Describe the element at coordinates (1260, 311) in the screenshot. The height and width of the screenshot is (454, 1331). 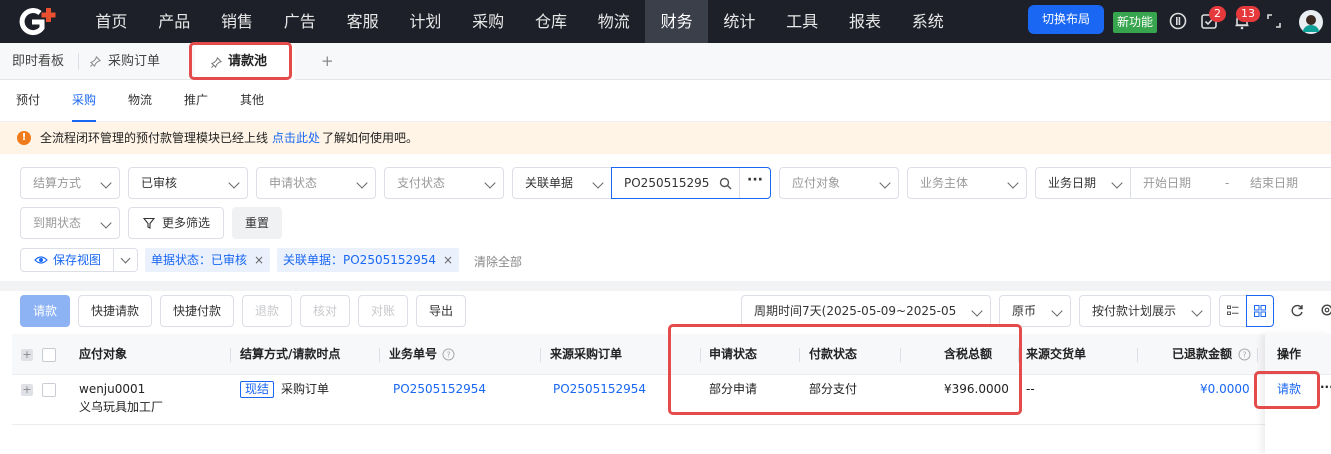
I see `grid-view-button` at that location.